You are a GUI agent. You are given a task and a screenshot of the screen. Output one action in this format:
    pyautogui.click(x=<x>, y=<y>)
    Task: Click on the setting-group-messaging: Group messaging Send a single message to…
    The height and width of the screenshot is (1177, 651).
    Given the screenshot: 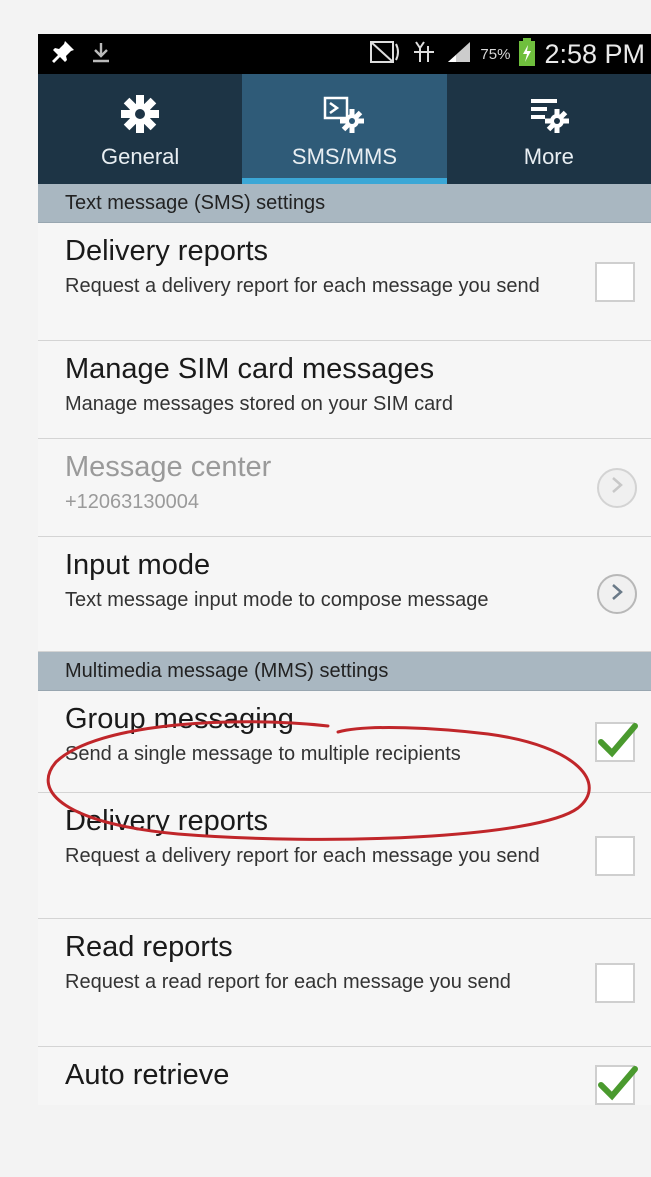 What is the action you would take?
    pyautogui.click(x=344, y=742)
    